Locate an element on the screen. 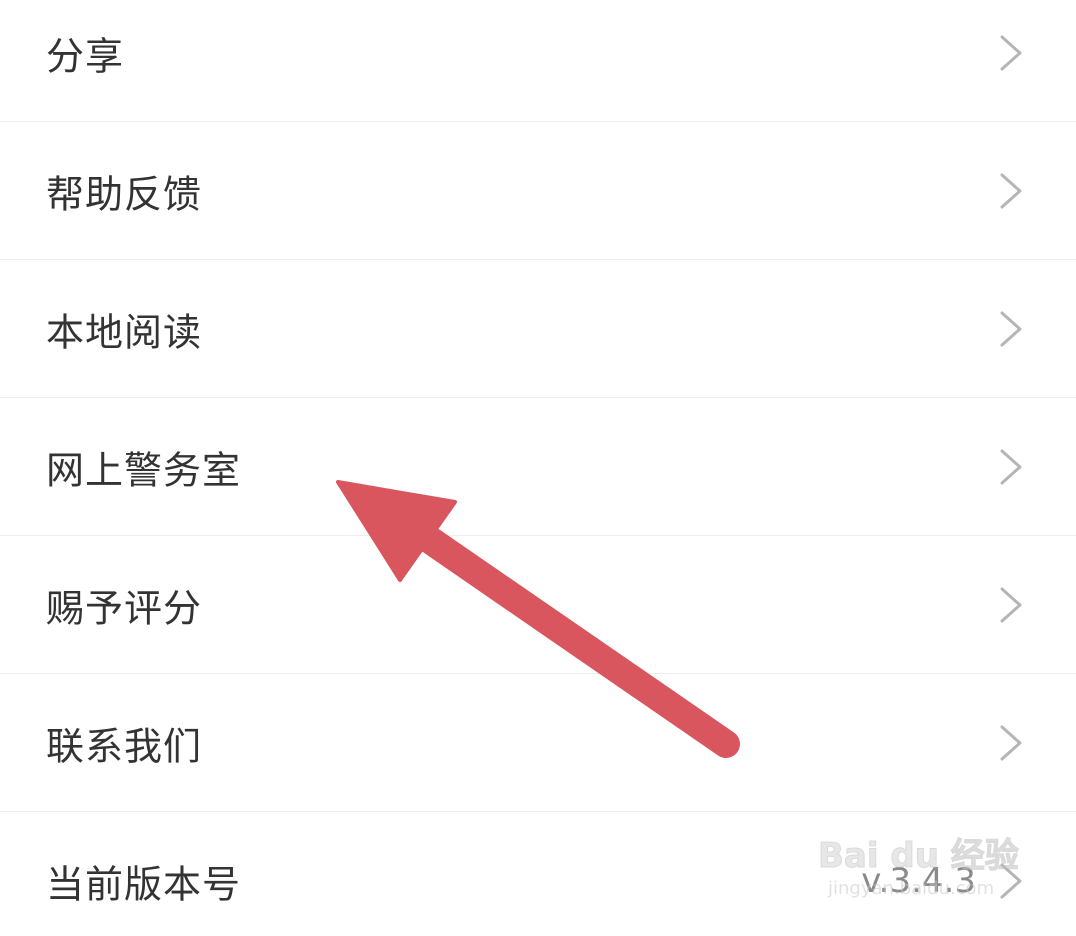 Image resolution: width=1076 pixels, height=936 pixels. menu-item-rate-app: 赐予评分 is located at coordinates (538, 605).